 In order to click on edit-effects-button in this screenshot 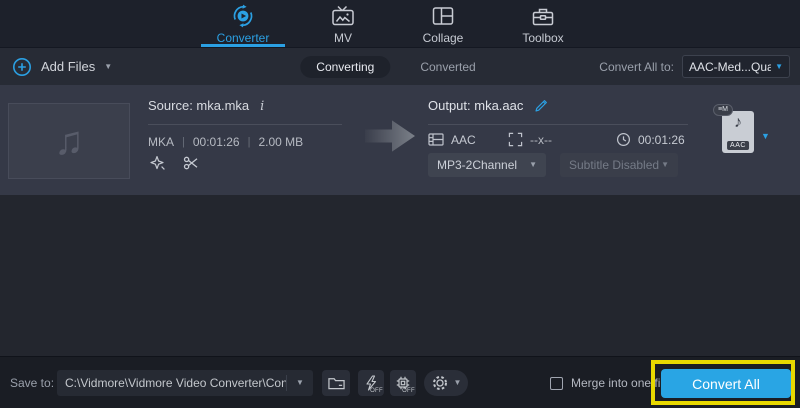, I will do `click(158, 163)`.